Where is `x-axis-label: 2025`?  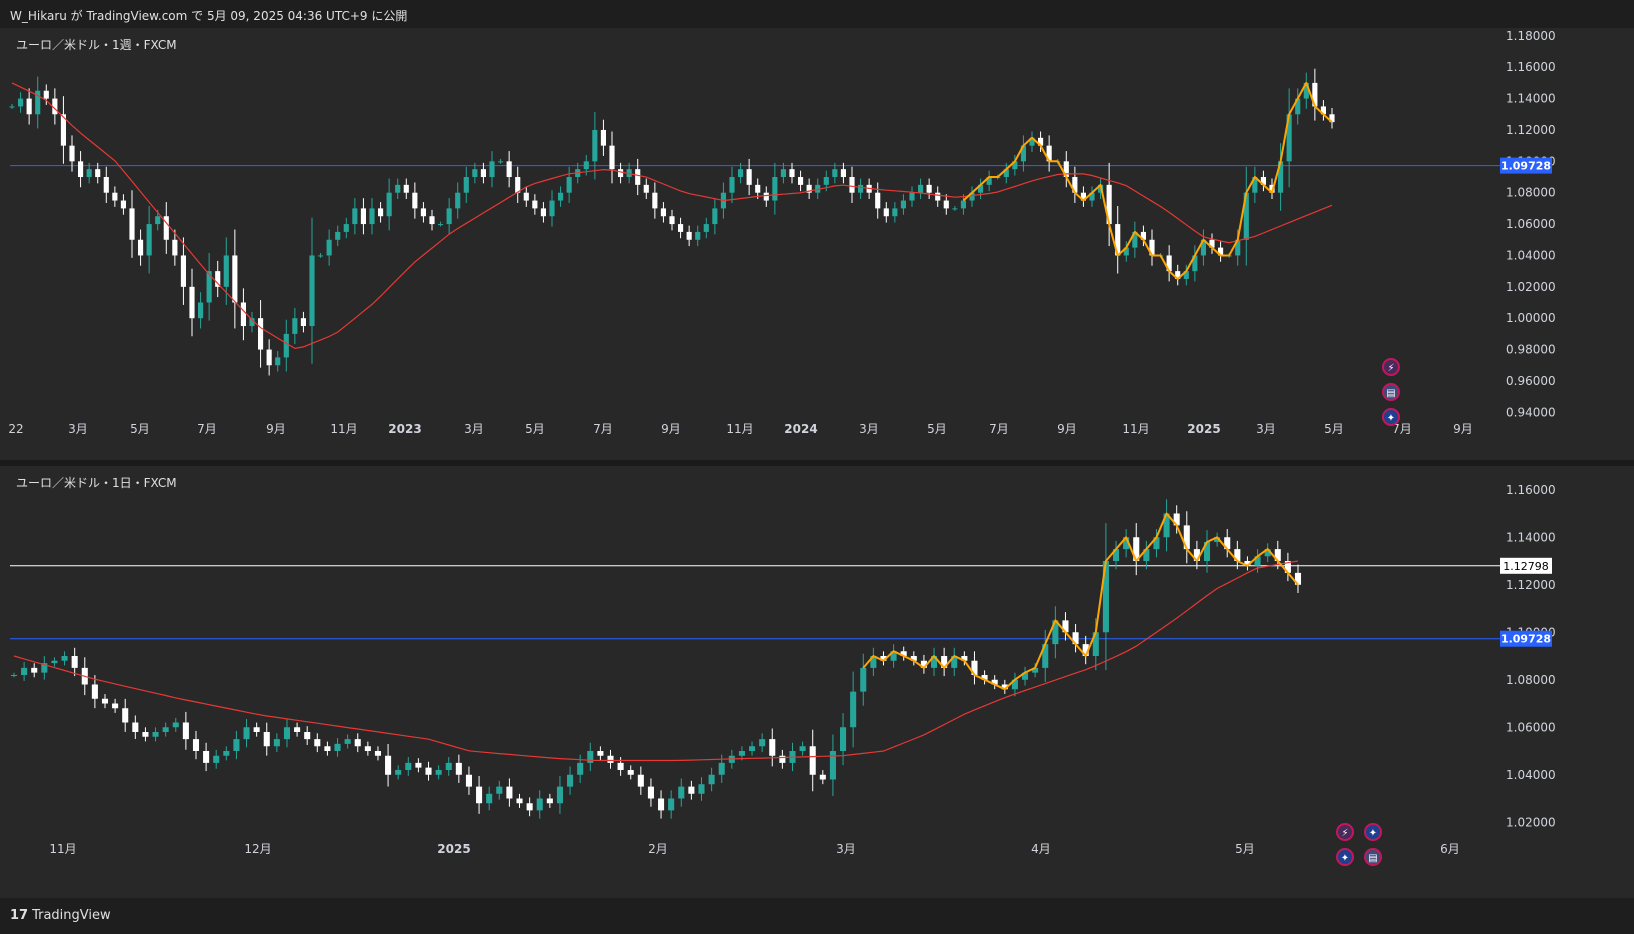
x-axis-label: 2025 is located at coordinates (1203, 429).